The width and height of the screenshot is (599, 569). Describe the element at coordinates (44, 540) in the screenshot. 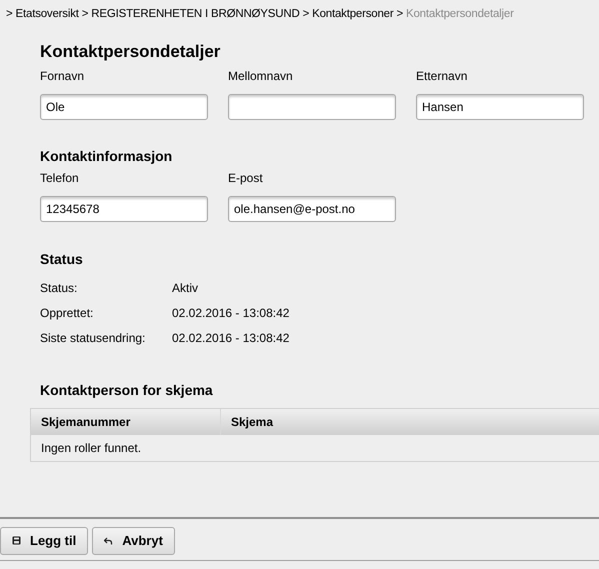

I see `save-button: Legg til` at that location.